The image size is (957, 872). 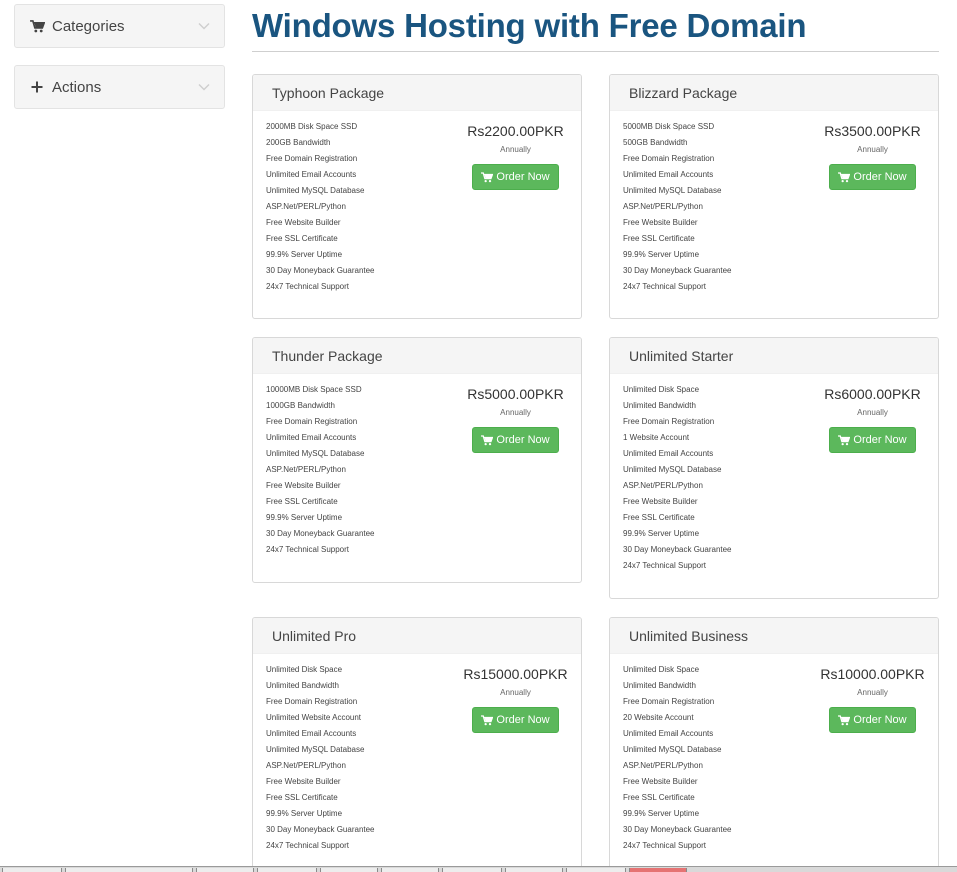 I want to click on package-price: Rs10000.00PKR, so click(x=872, y=674).